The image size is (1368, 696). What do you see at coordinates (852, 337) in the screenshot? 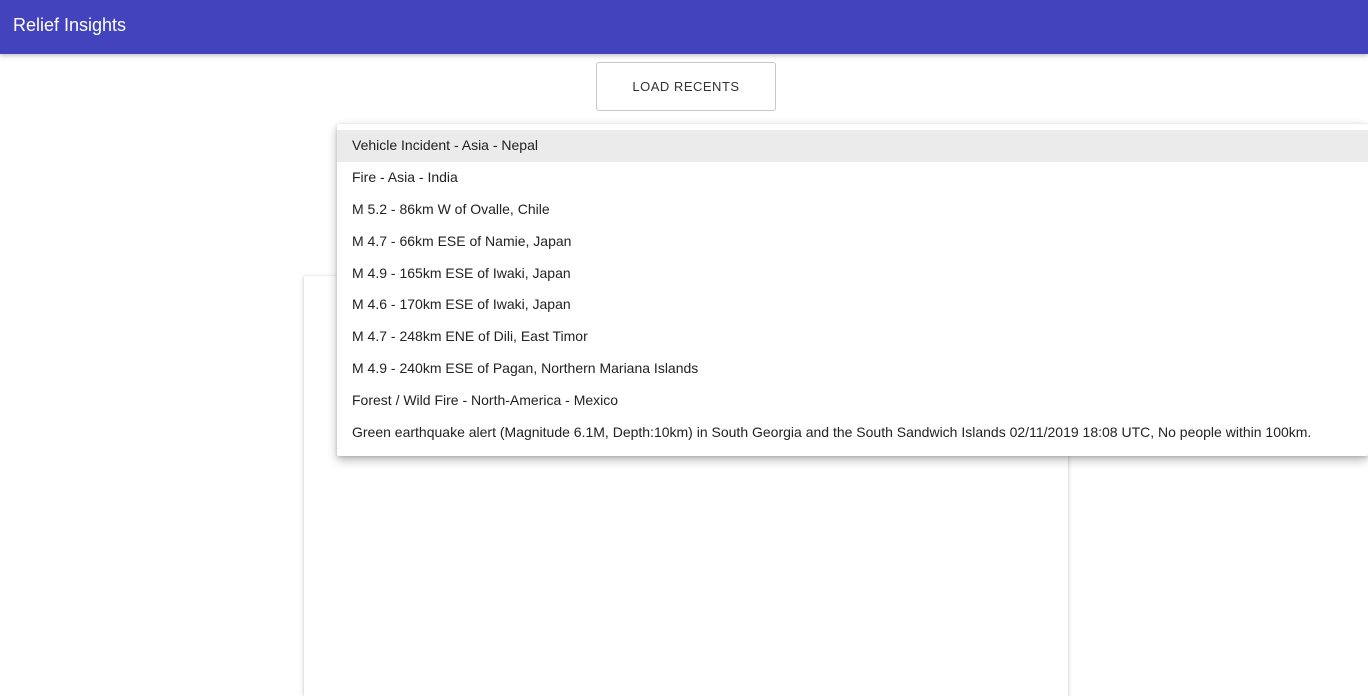
I see `dropdown-option: M 4.7 - 248km ENE of Dili, East Timor` at bounding box center [852, 337].